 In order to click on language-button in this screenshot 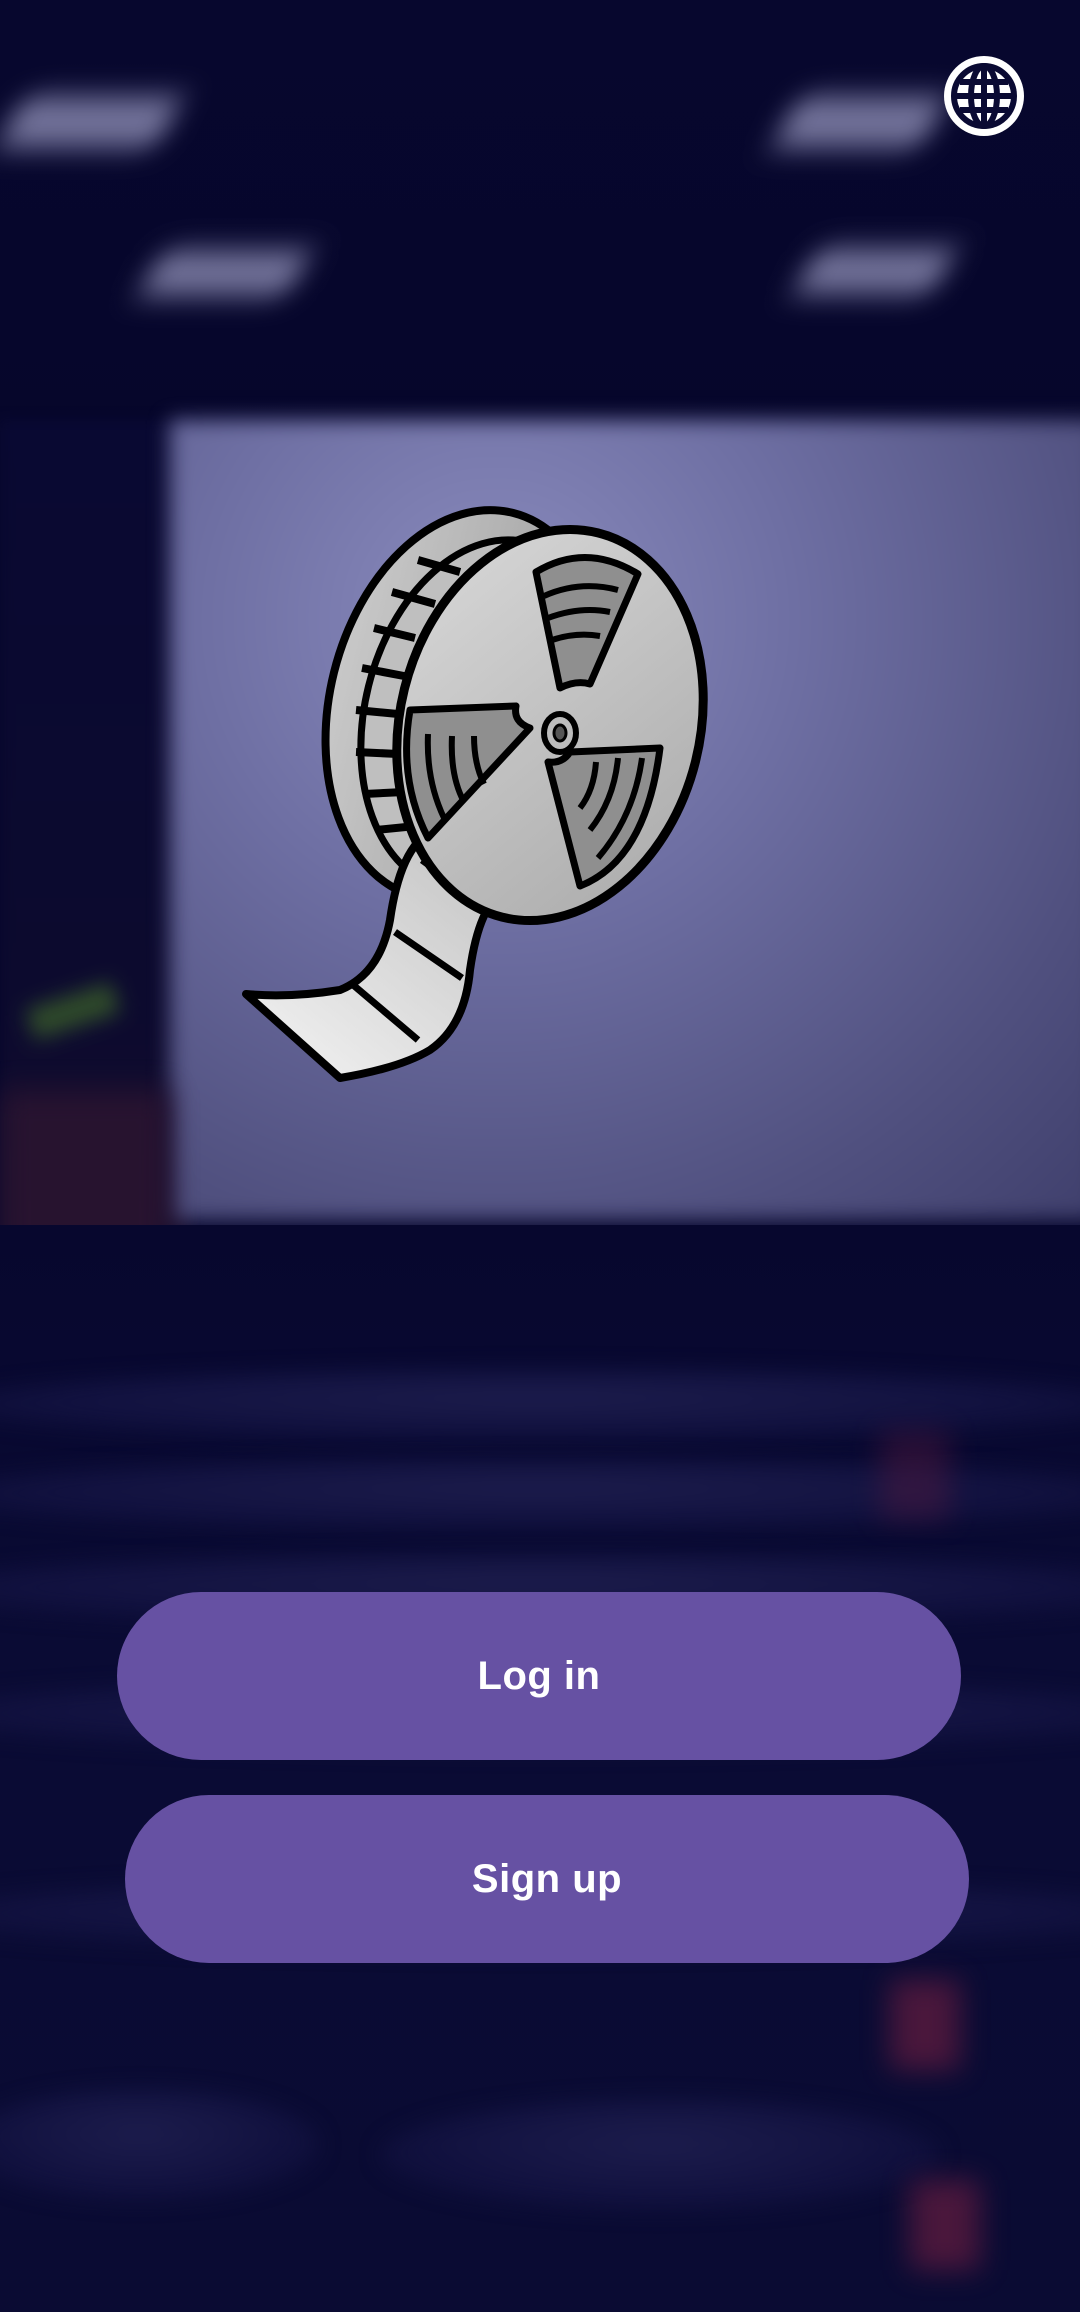, I will do `click(984, 96)`.